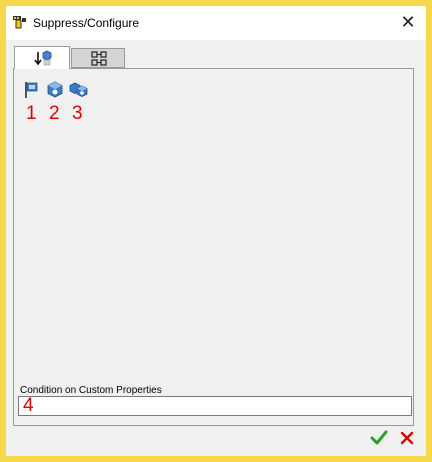 The height and width of the screenshot is (462, 432). I want to click on cancel-x-icon, so click(407, 438).